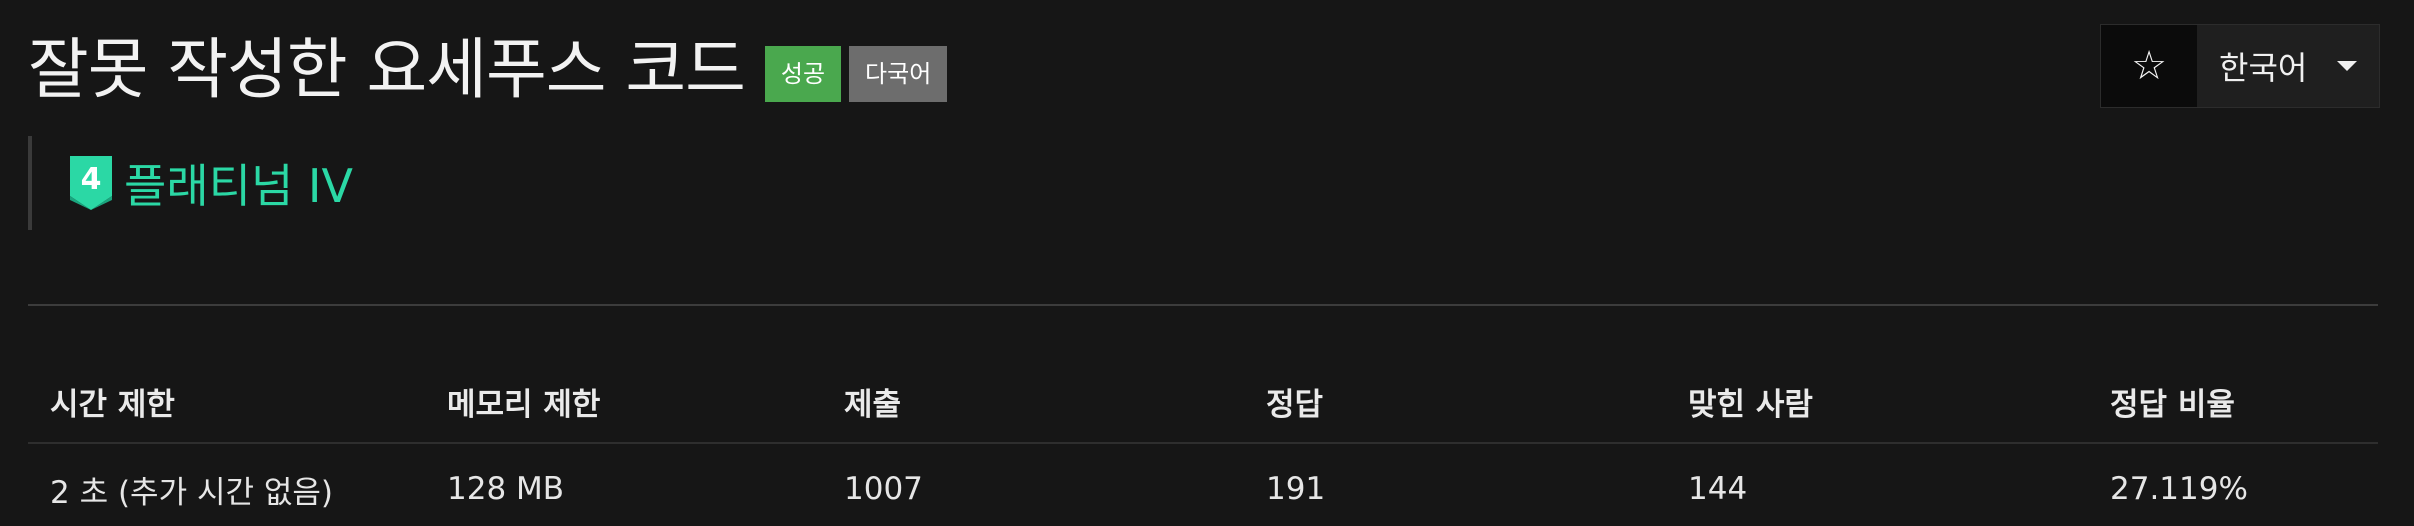  I want to click on tier-number: 4, so click(91, 179).